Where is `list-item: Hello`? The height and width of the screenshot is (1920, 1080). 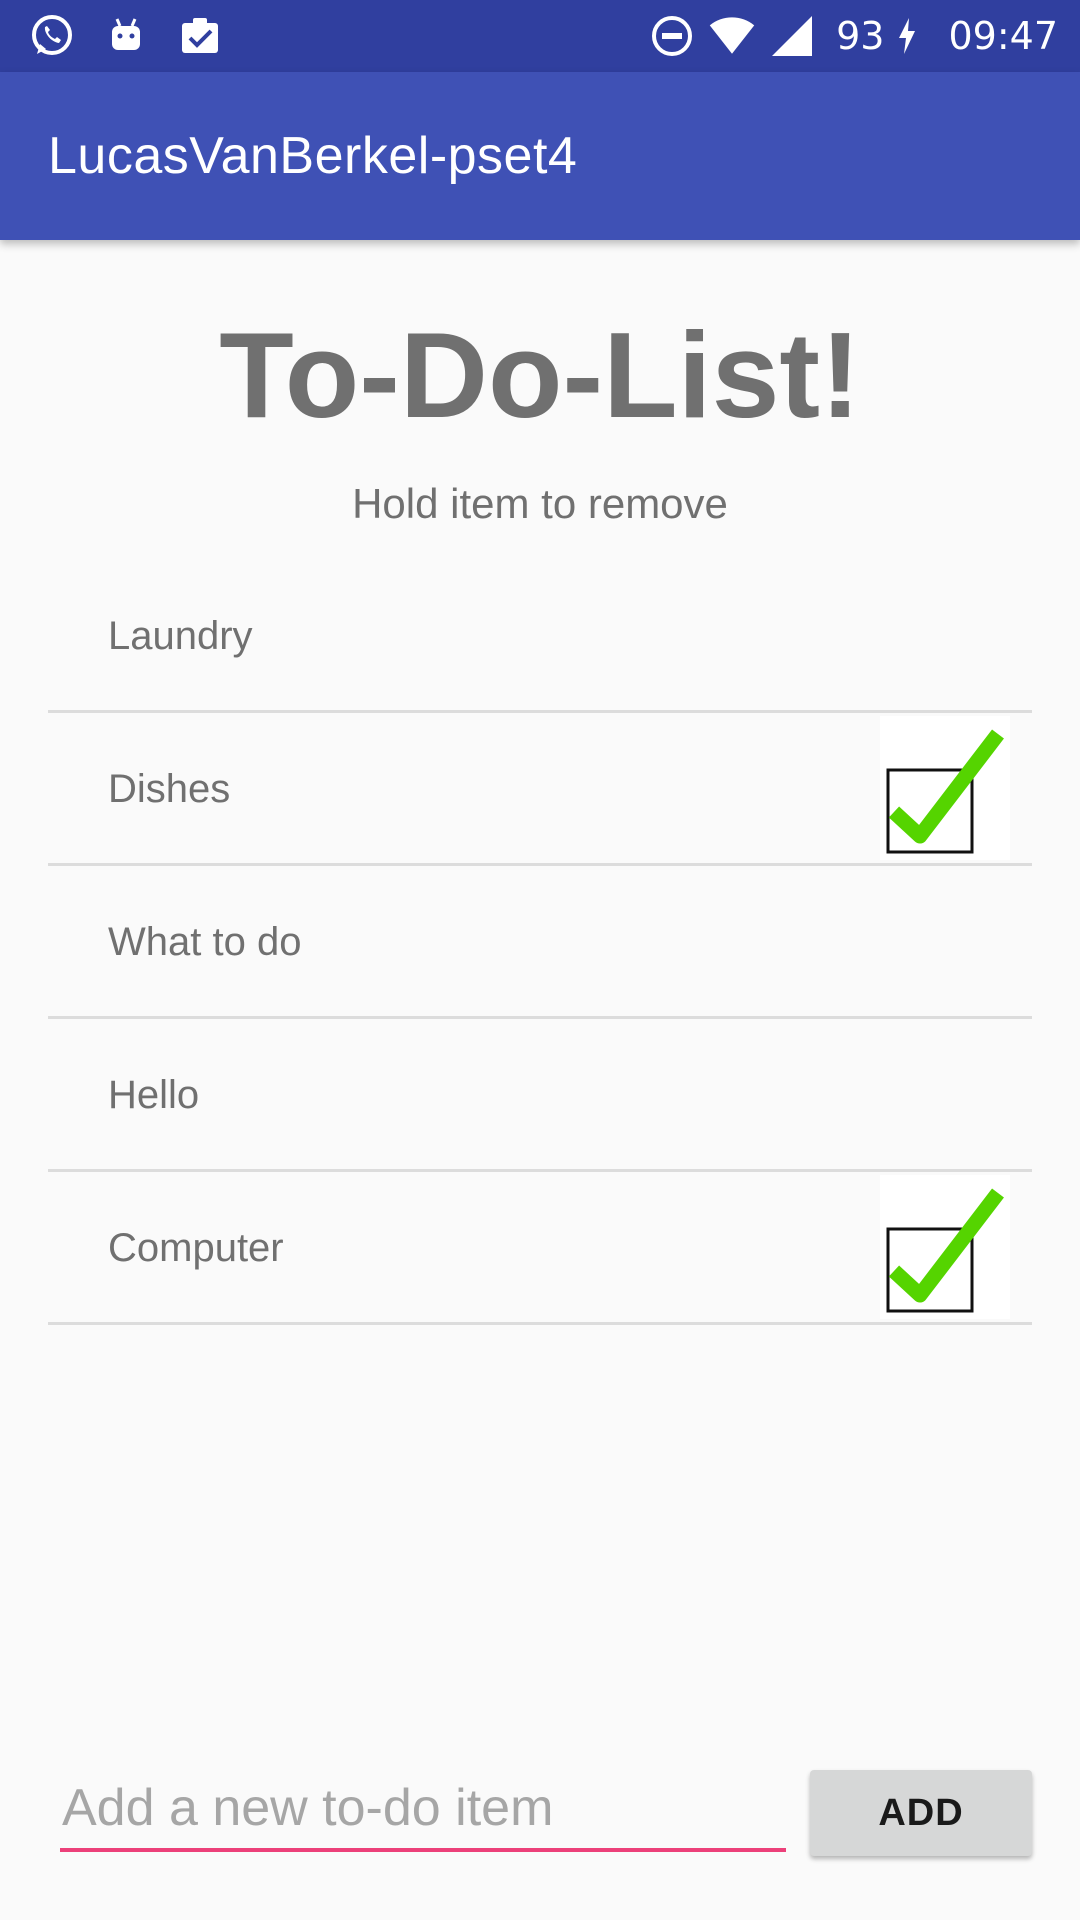
list-item: Hello is located at coordinates (540, 1095).